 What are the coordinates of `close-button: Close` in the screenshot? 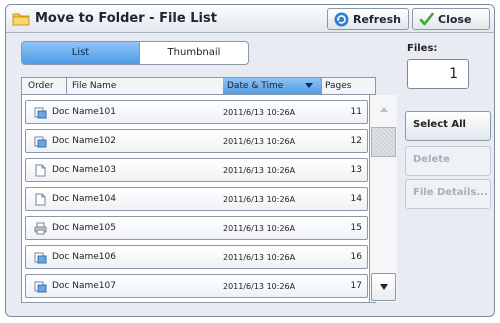 It's located at (451, 19).